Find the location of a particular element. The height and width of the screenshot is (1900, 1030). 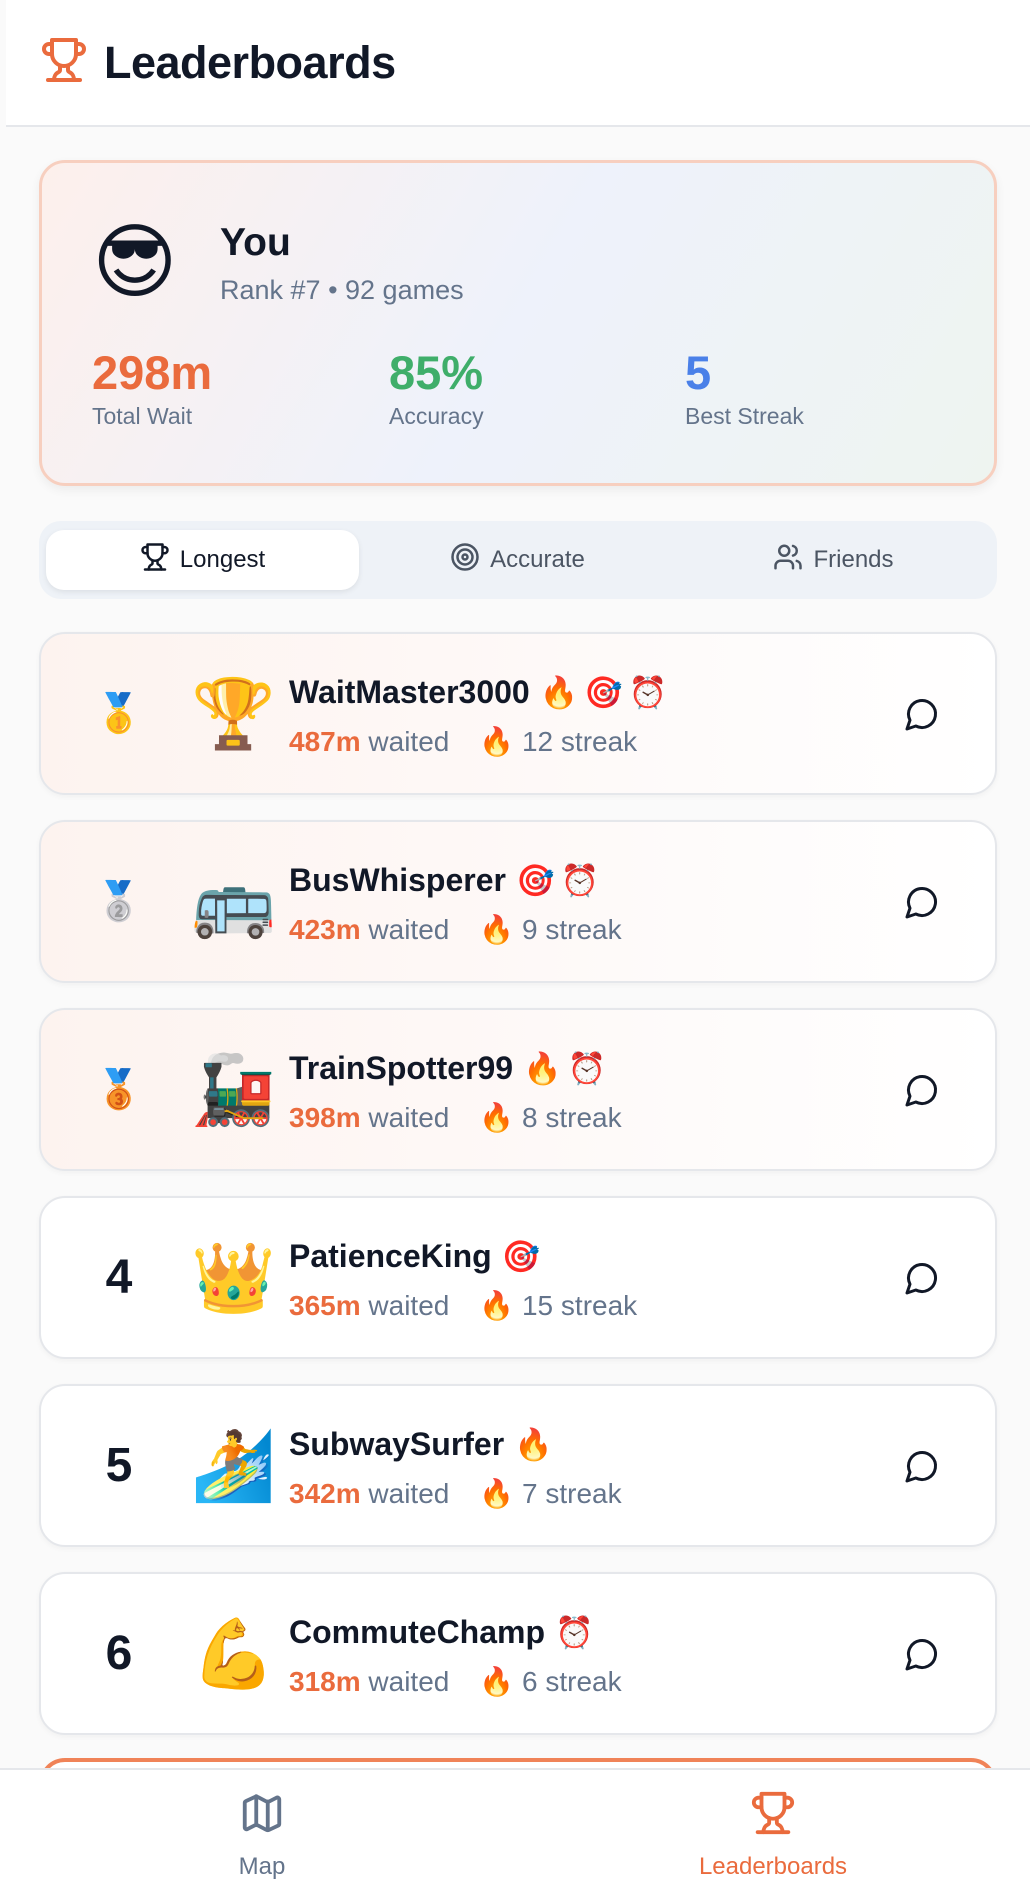

player-name-text: TrainSpotter99 is located at coordinates (401, 1068).